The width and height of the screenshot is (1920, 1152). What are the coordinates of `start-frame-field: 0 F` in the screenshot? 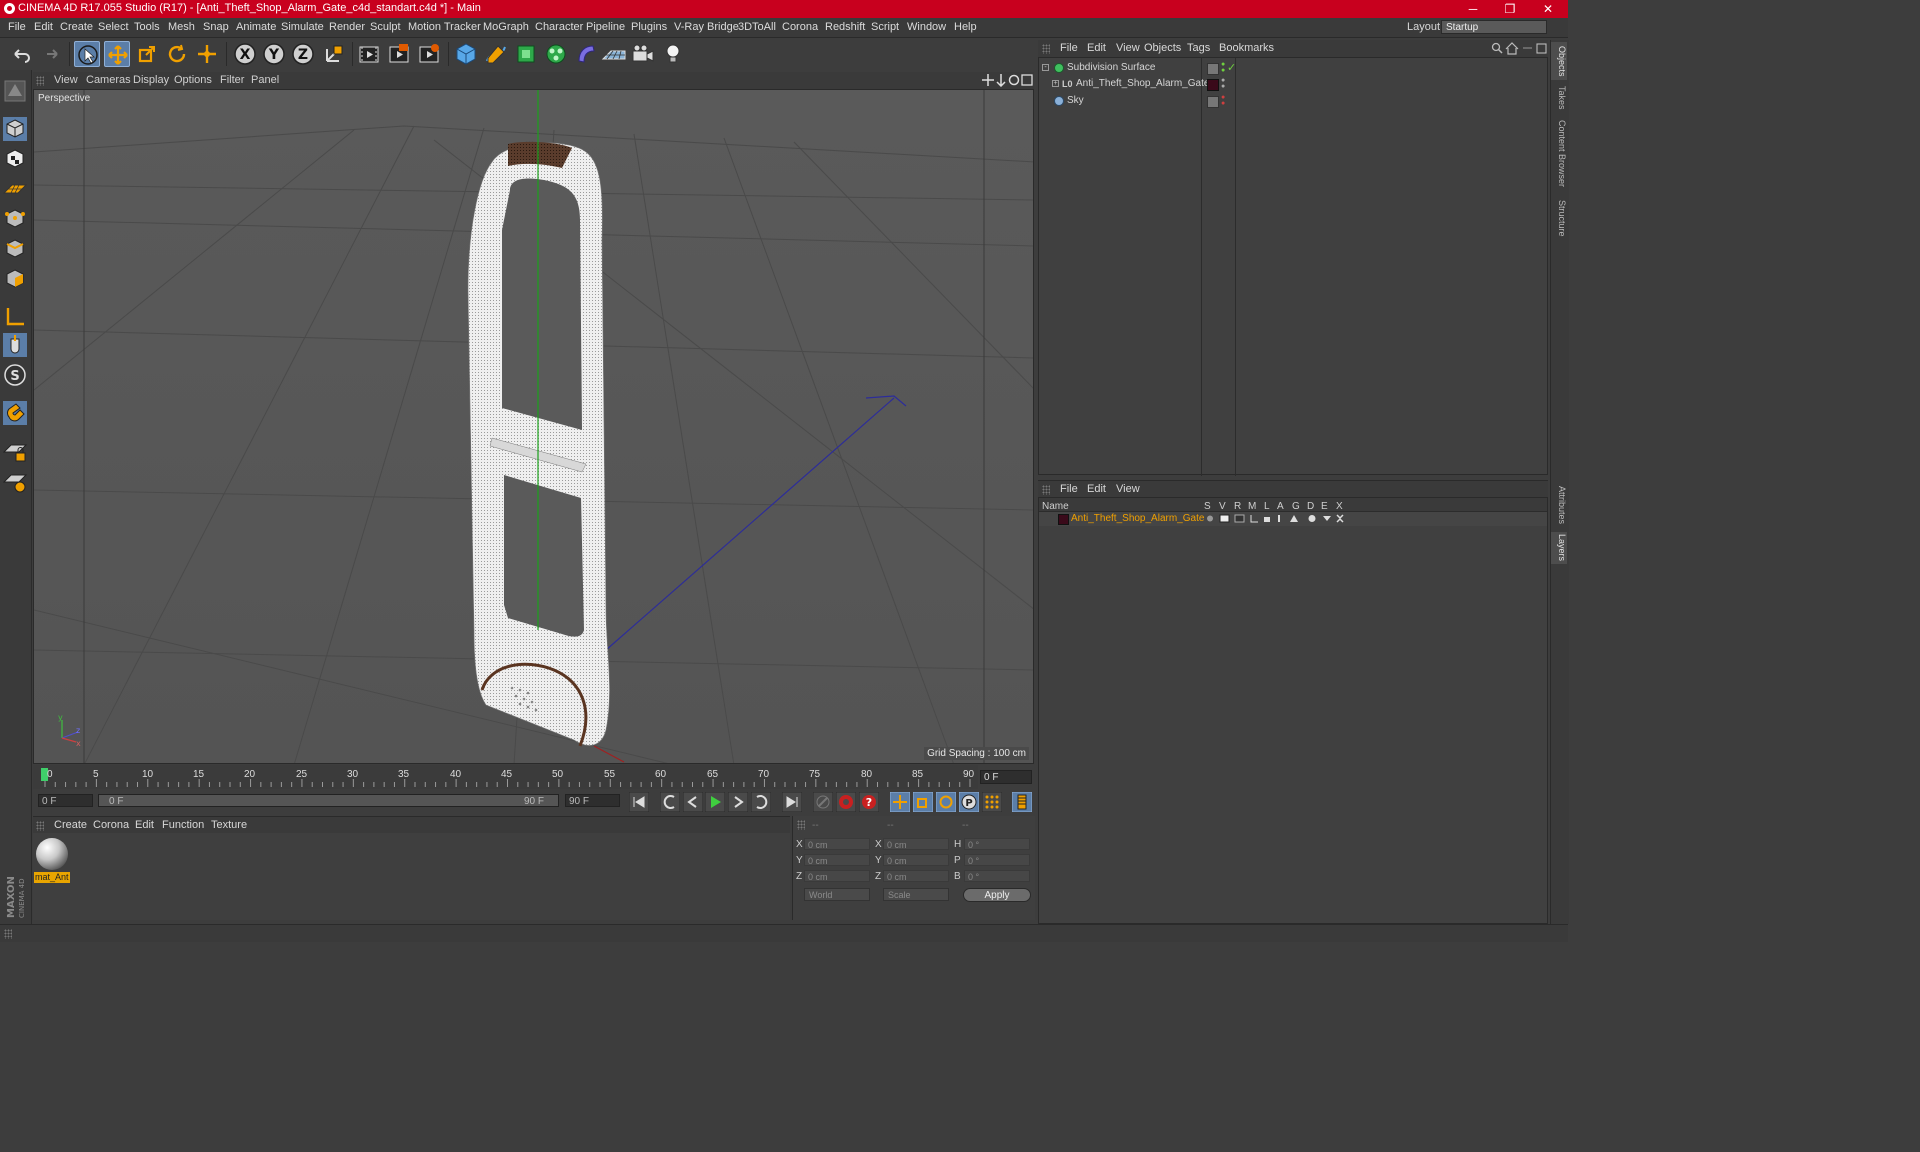 It's located at (65, 800).